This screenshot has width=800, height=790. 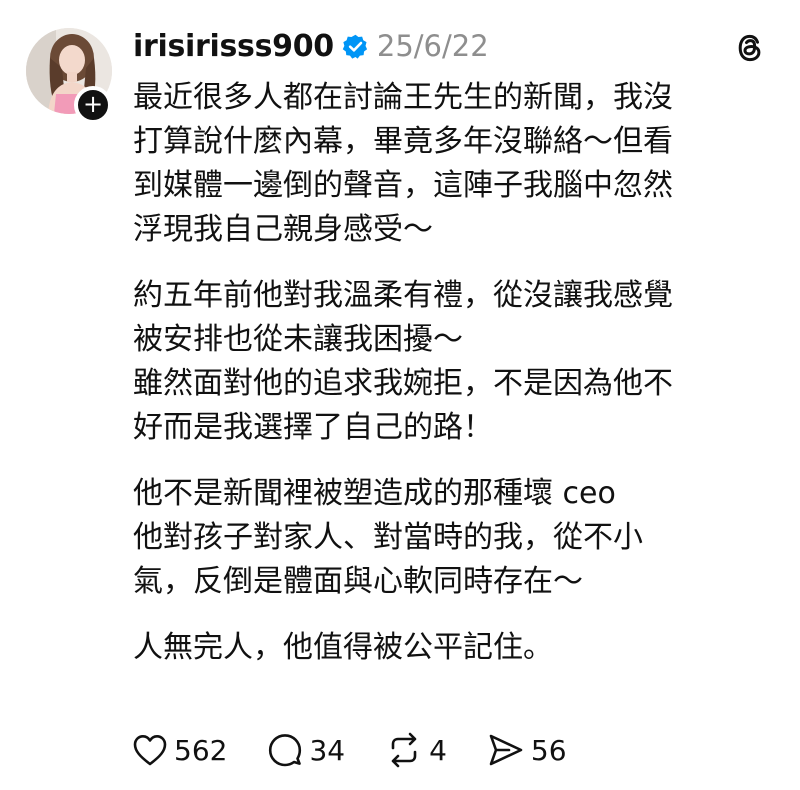 I want to click on text-line: 約五年前他對我溫柔有禮，從沒讓我感覺, so click(x=403, y=295).